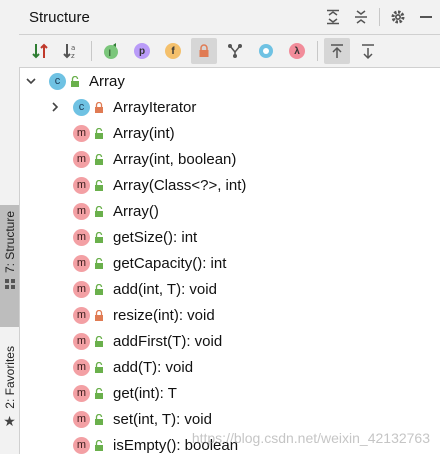 This screenshot has width=440, height=454. I want to click on tree-item-label: resize(int): void, so click(164, 315).